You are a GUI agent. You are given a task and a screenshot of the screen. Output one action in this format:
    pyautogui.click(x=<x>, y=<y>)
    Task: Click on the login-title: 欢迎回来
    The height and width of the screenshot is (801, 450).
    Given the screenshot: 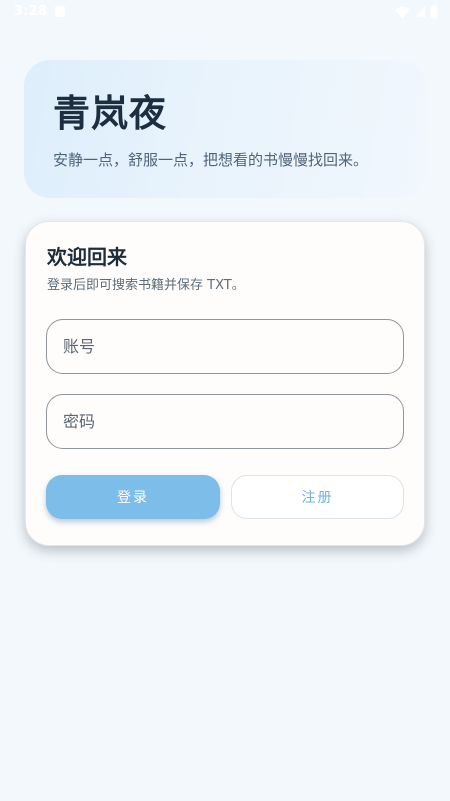 What is the action you would take?
    pyautogui.click(x=87, y=257)
    